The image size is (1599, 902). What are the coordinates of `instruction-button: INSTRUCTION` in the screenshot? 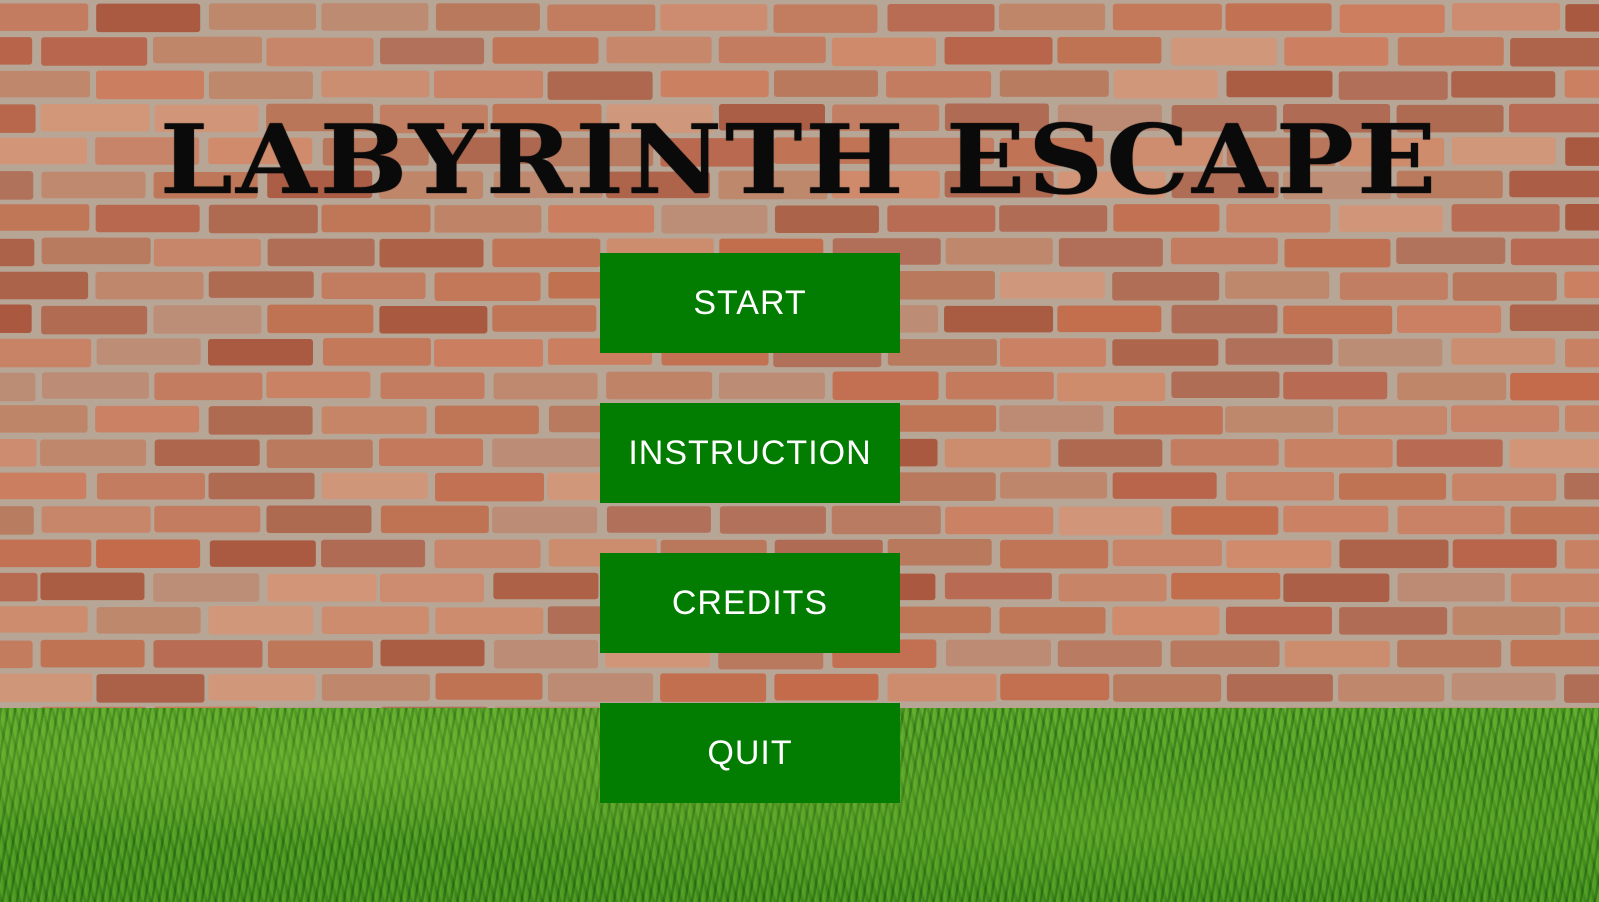 It's located at (750, 453).